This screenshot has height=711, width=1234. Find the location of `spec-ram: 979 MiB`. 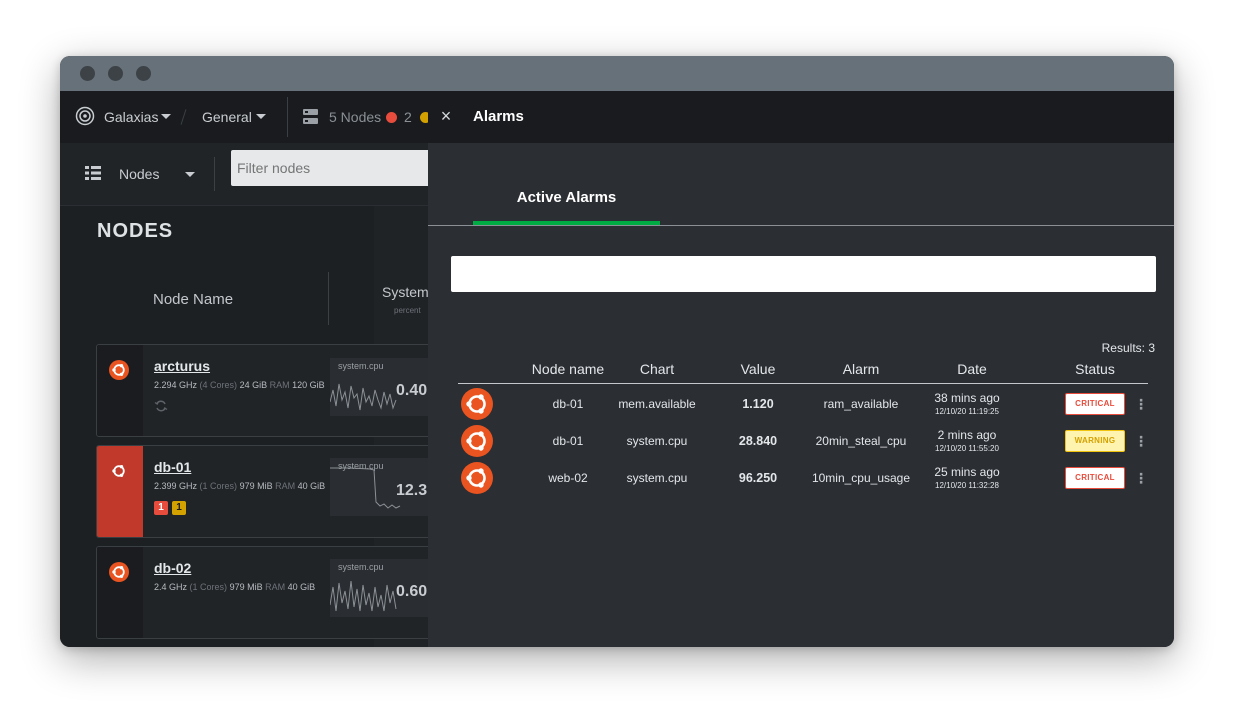

spec-ram: 979 MiB is located at coordinates (256, 486).